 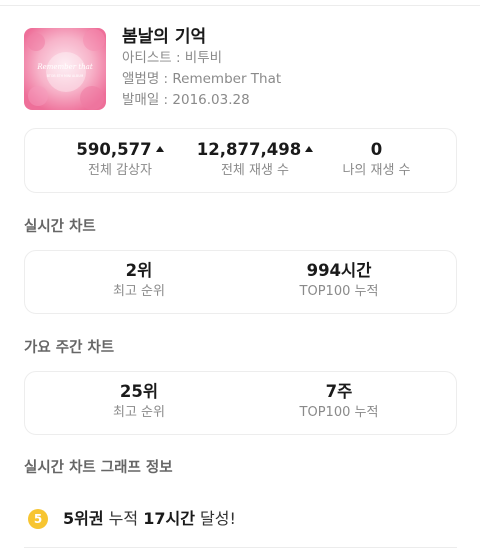 I want to click on achievement-duration: 17시간, so click(x=169, y=518).